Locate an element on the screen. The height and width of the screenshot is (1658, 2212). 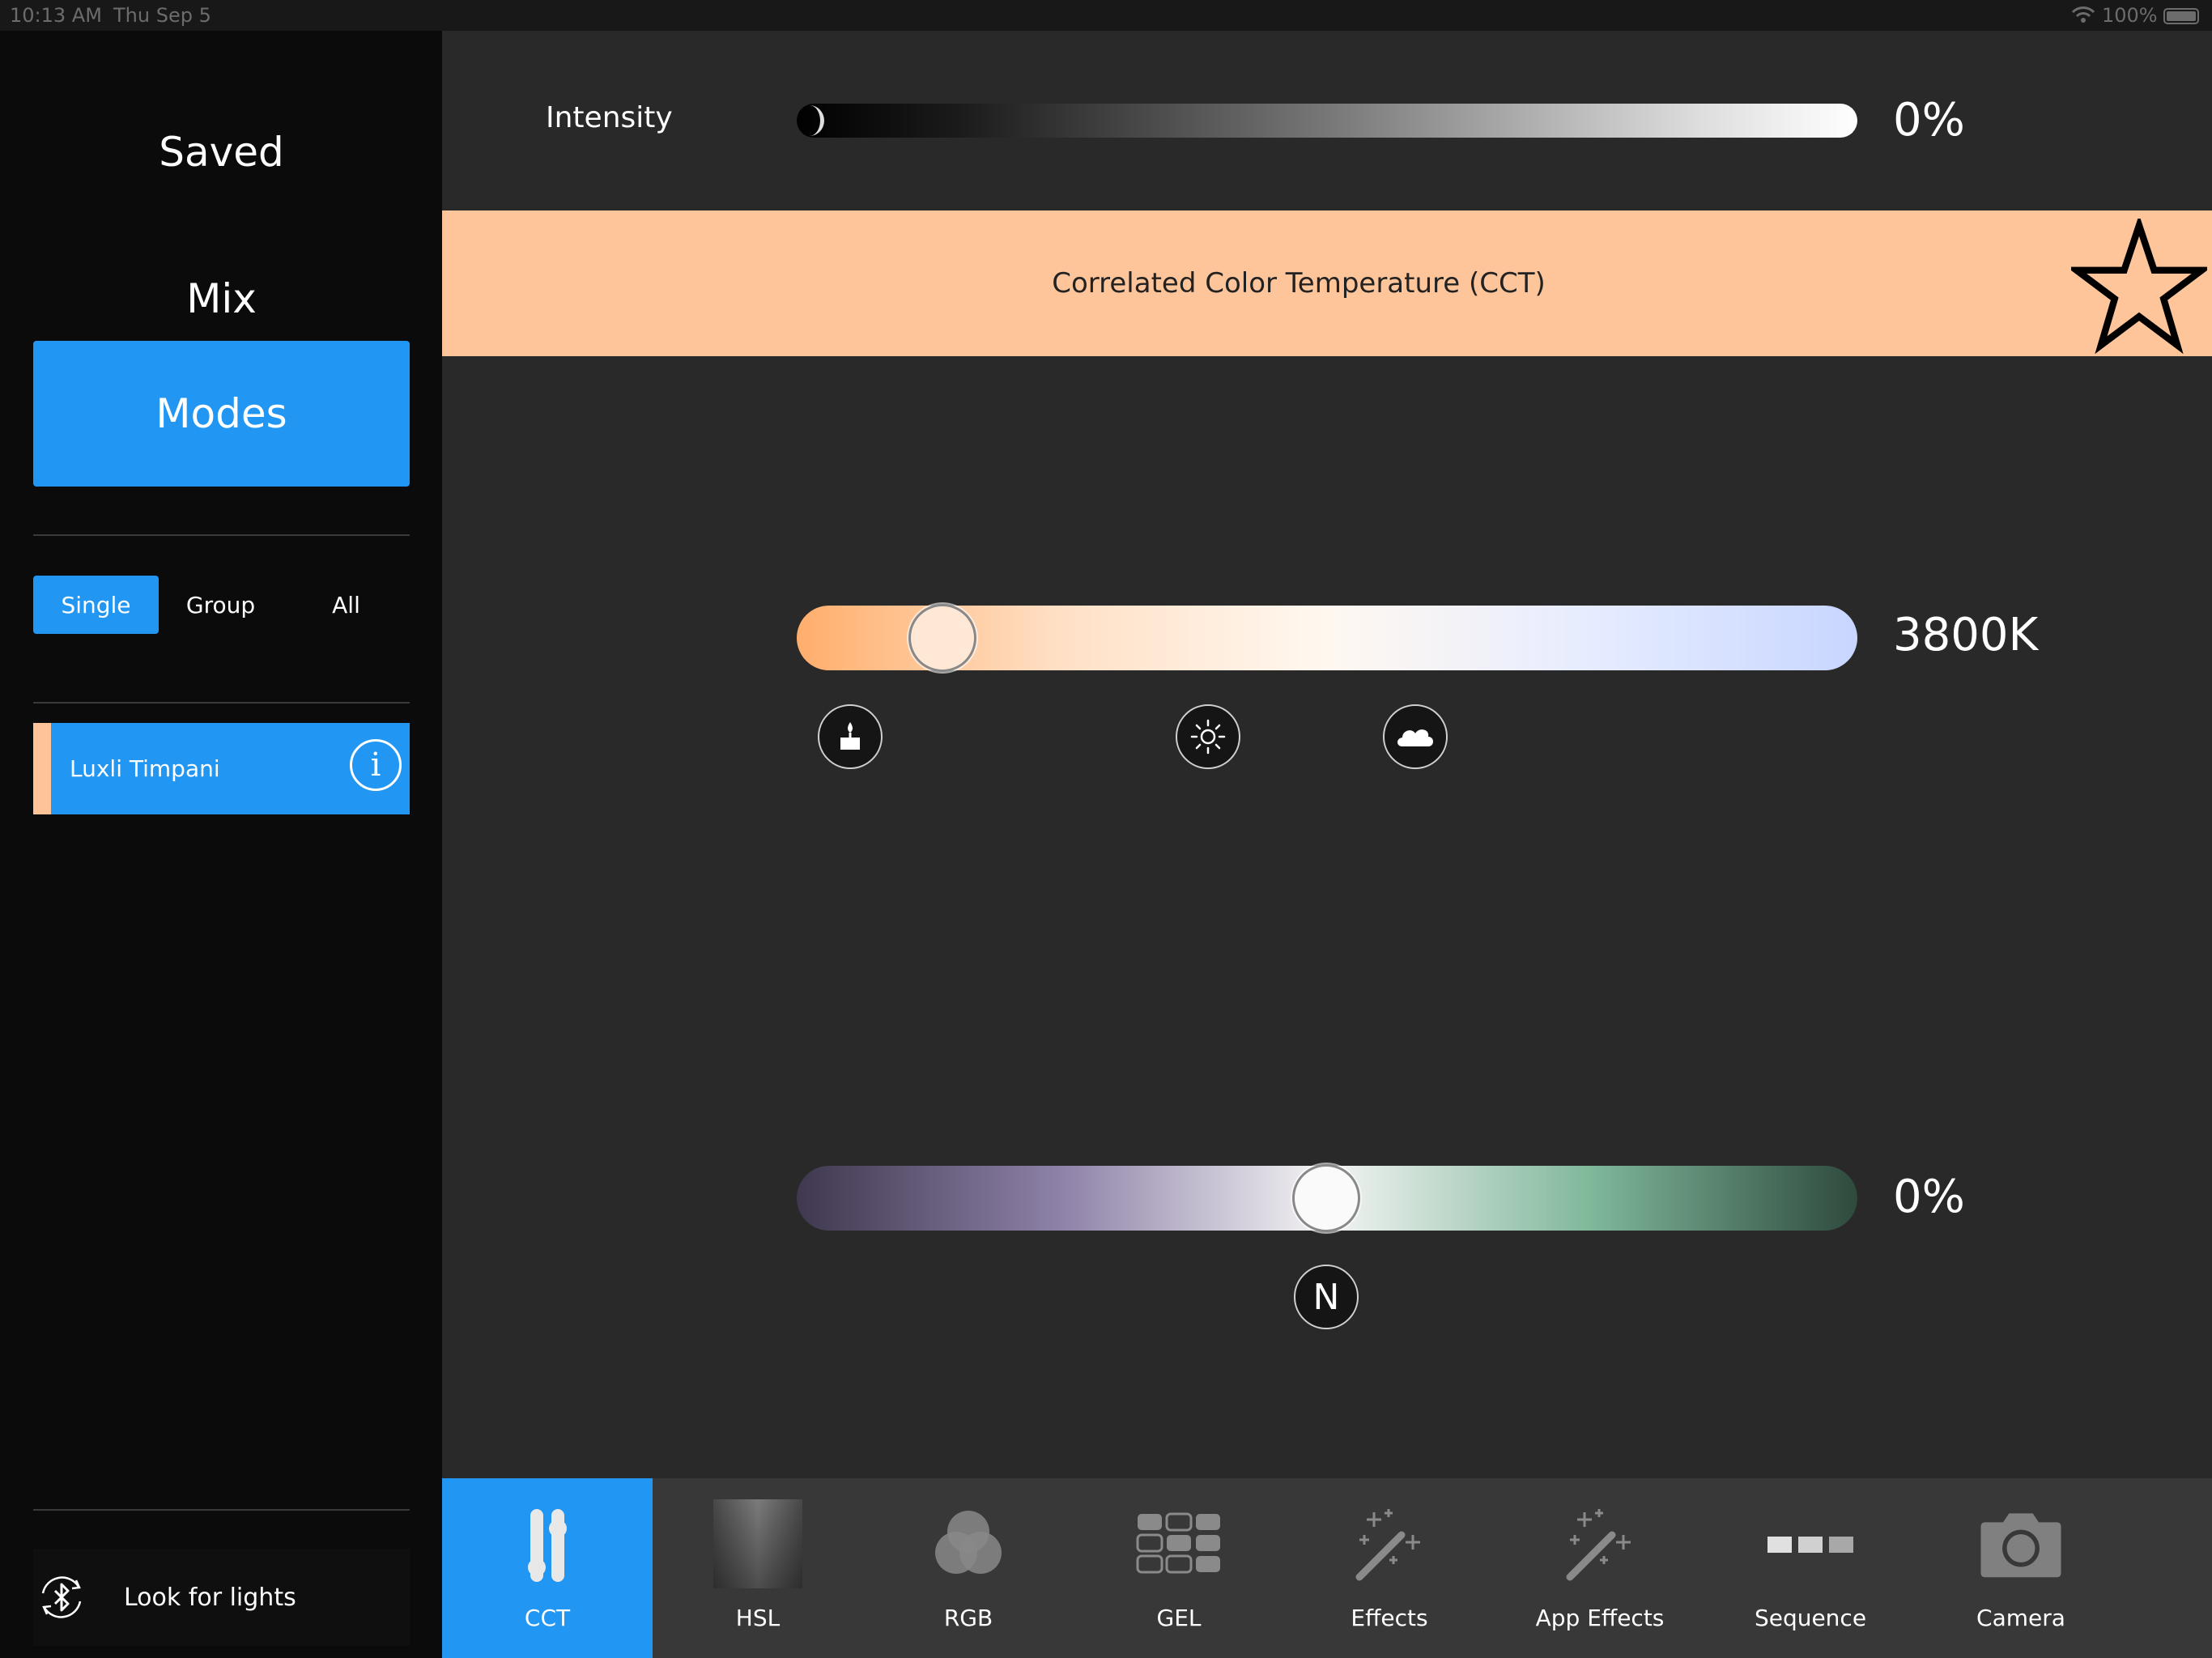
look-for-lights-button: Look for lights is located at coordinates (221, 1597).